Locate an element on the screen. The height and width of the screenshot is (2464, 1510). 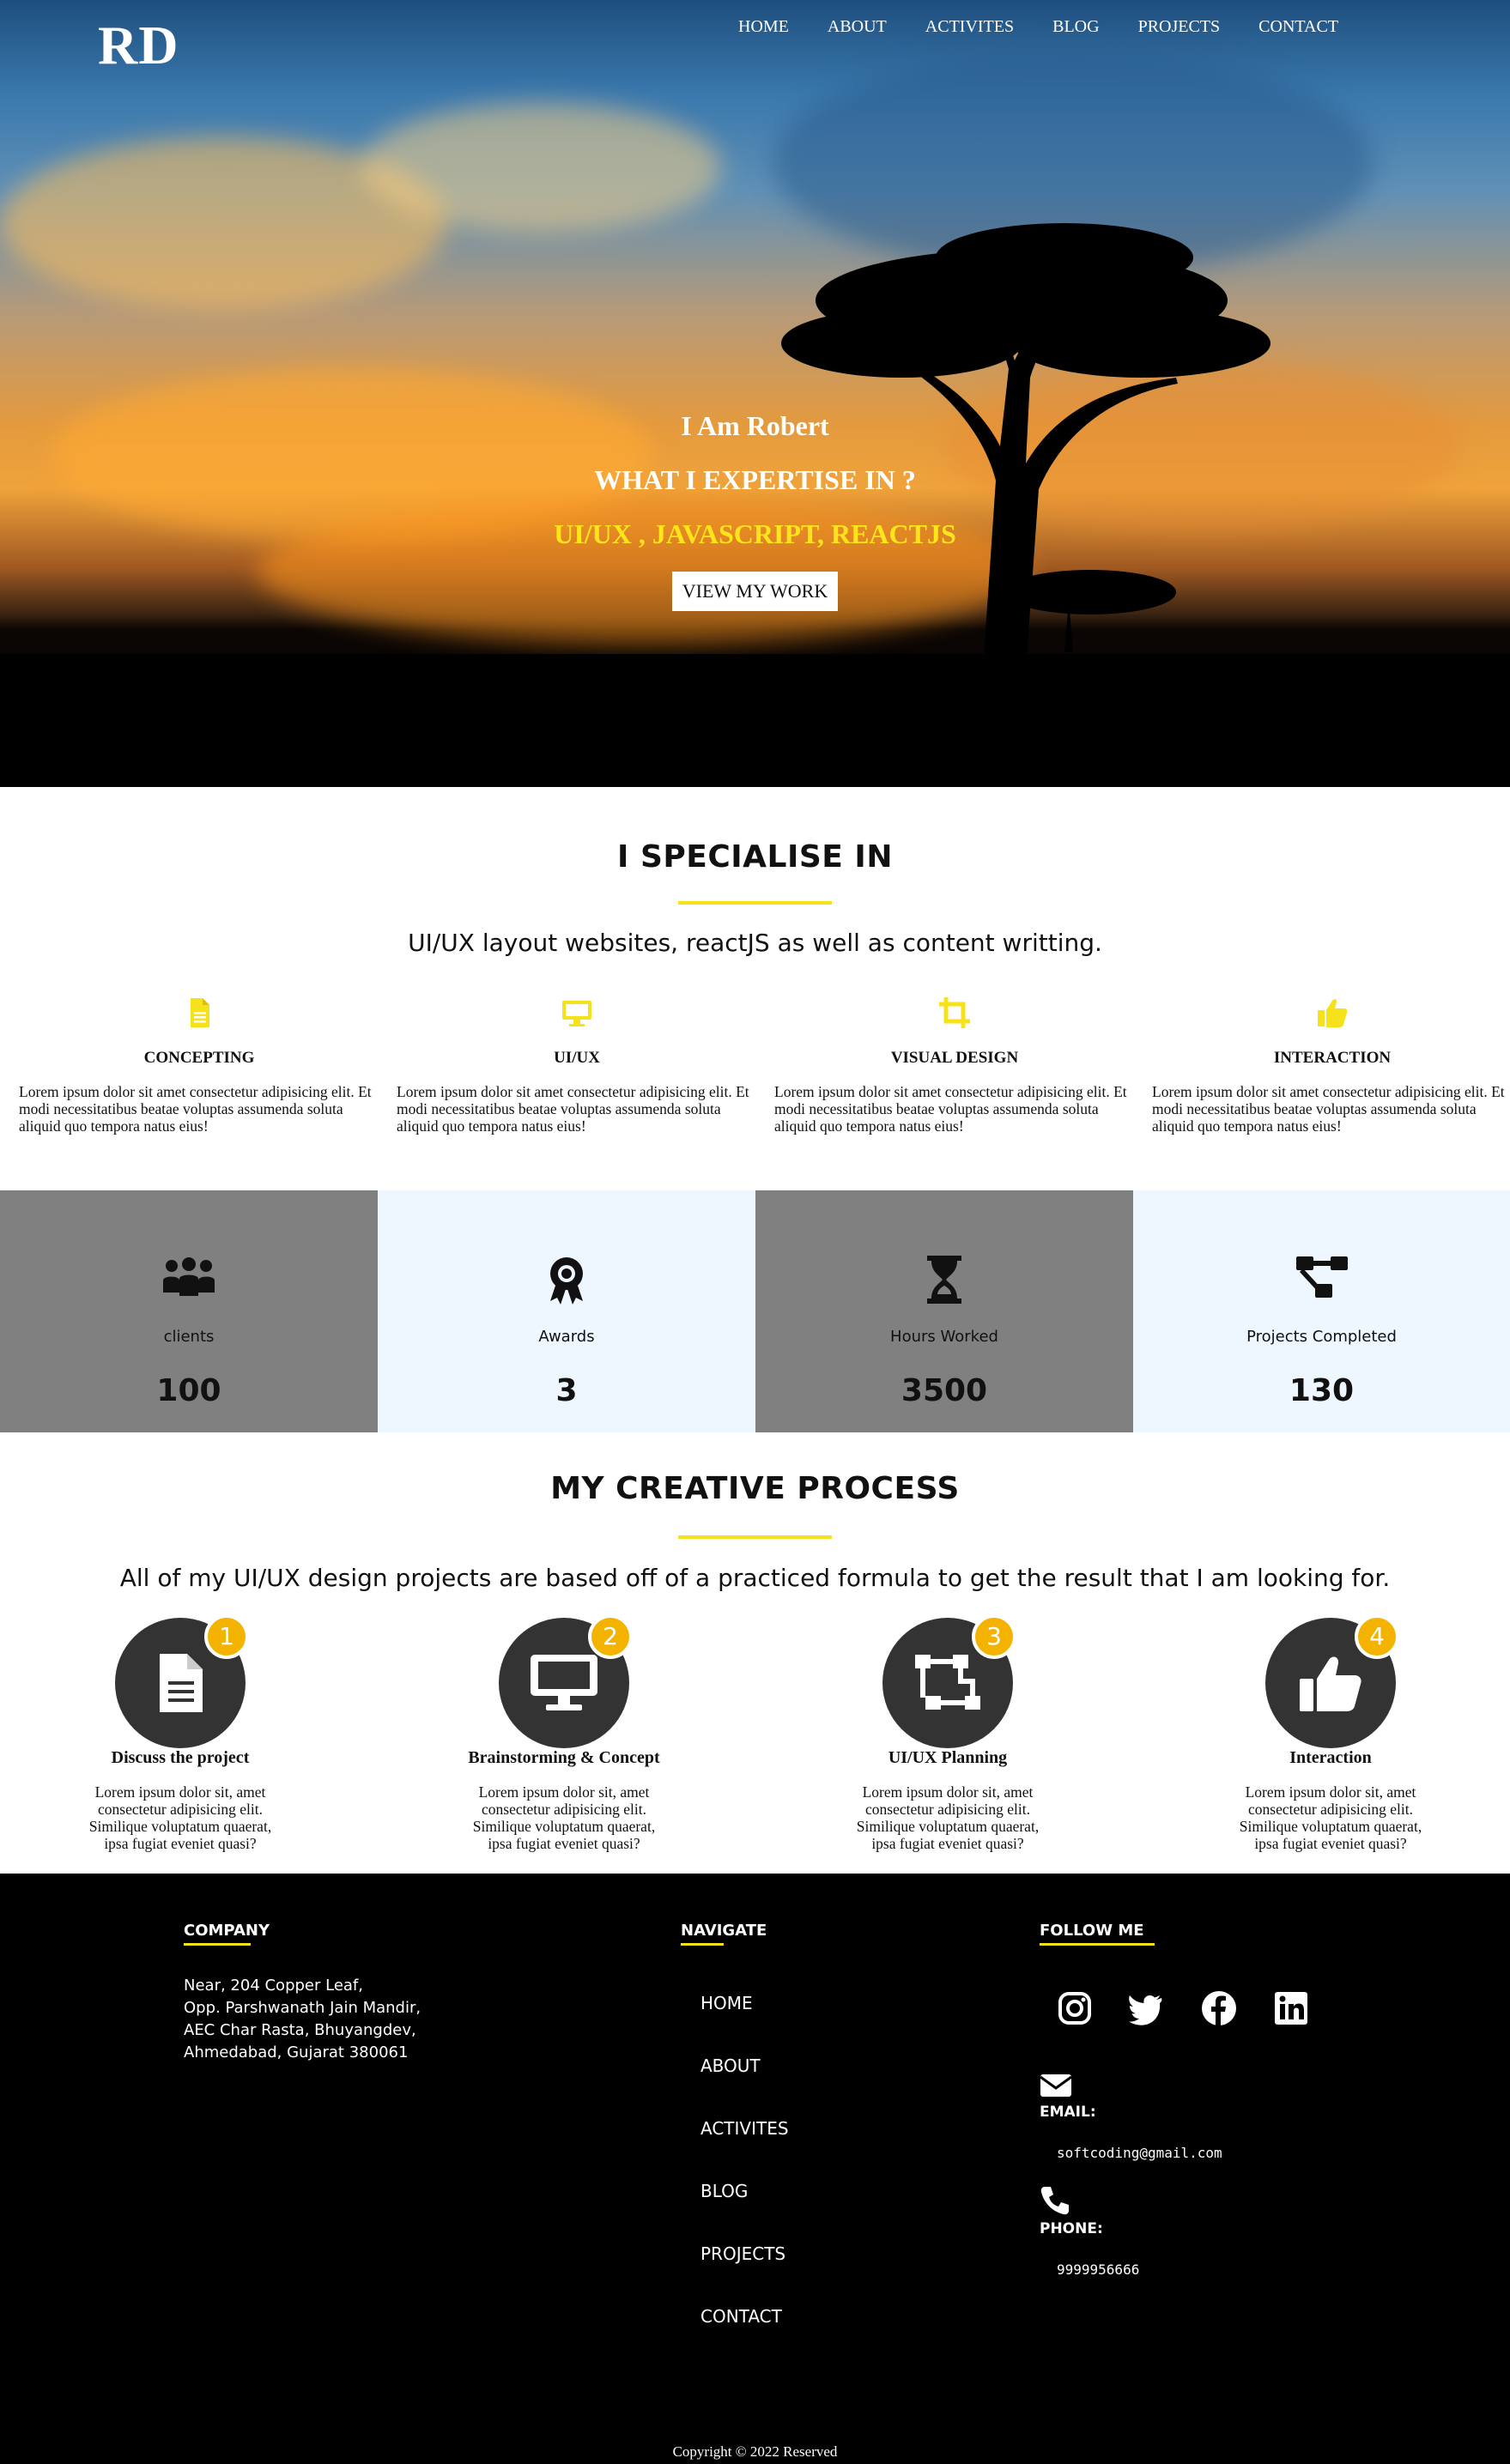
nav-home: HOME is located at coordinates (763, 27).